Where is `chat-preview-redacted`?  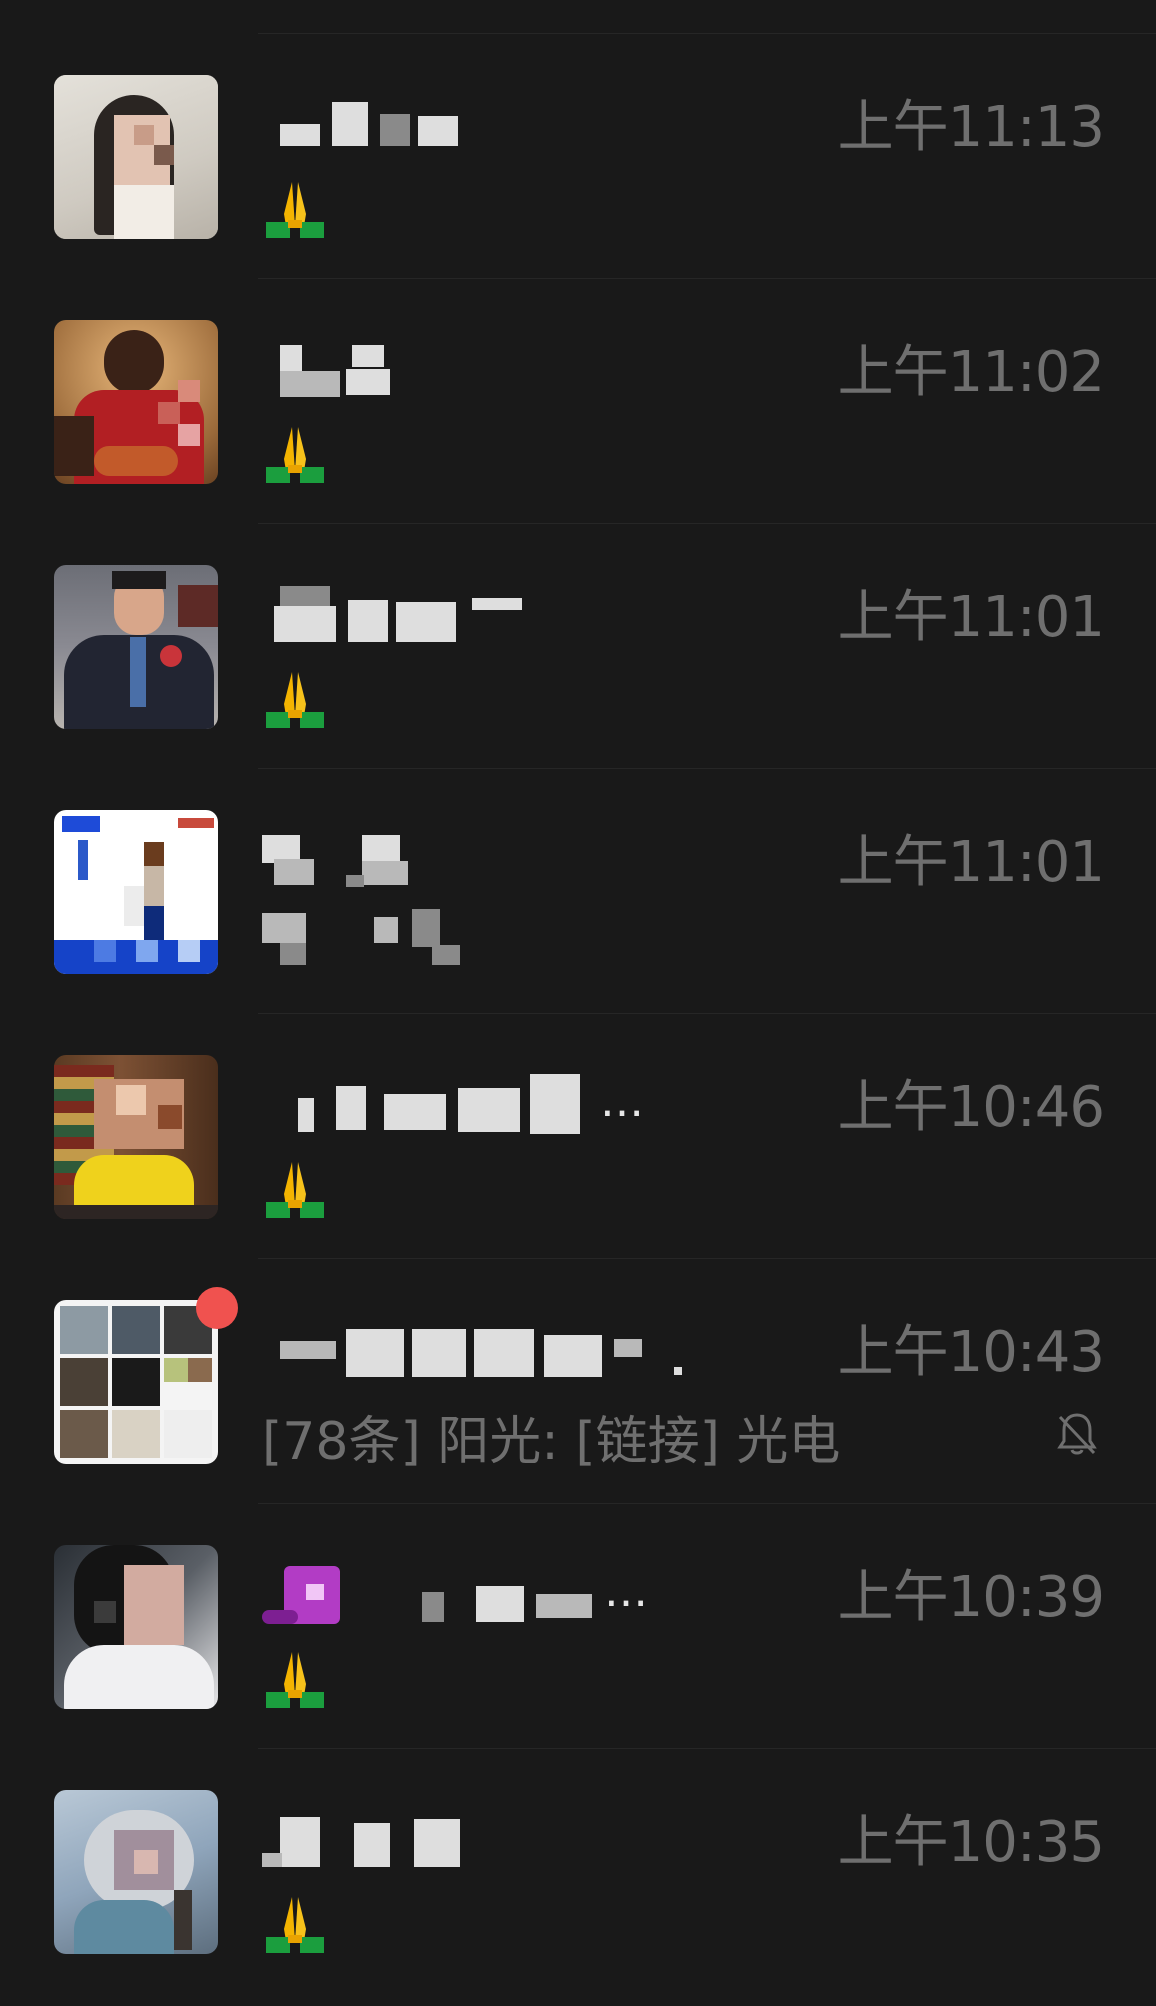 chat-preview-redacted is located at coordinates (522, 937).